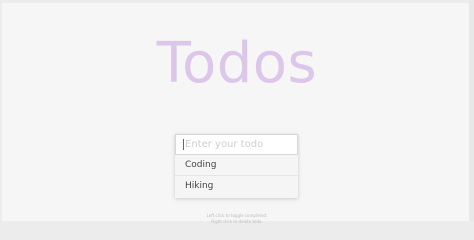  What do you see at coordinates (236, 144) in the screenshot?
I see `todo-input` at bounding box center [236, 144].